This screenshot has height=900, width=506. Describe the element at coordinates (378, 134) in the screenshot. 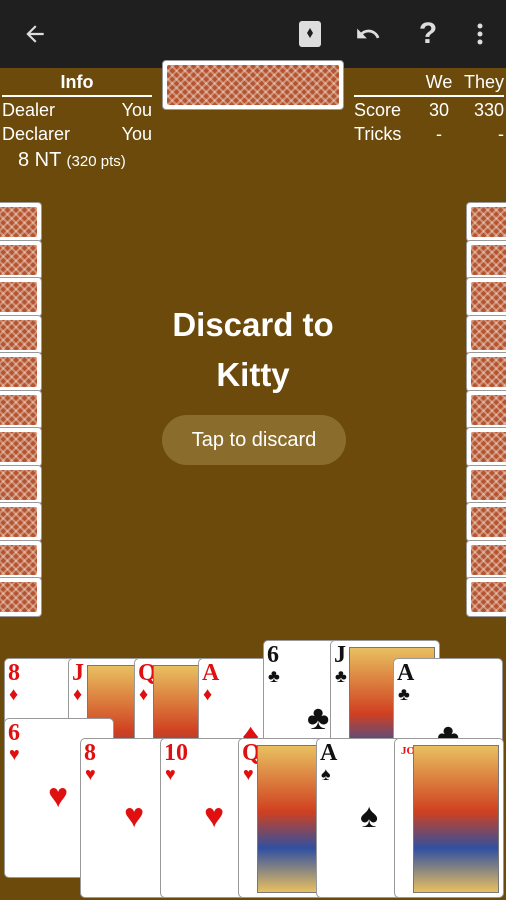

I see `tricks-label: Tricks` at that location.